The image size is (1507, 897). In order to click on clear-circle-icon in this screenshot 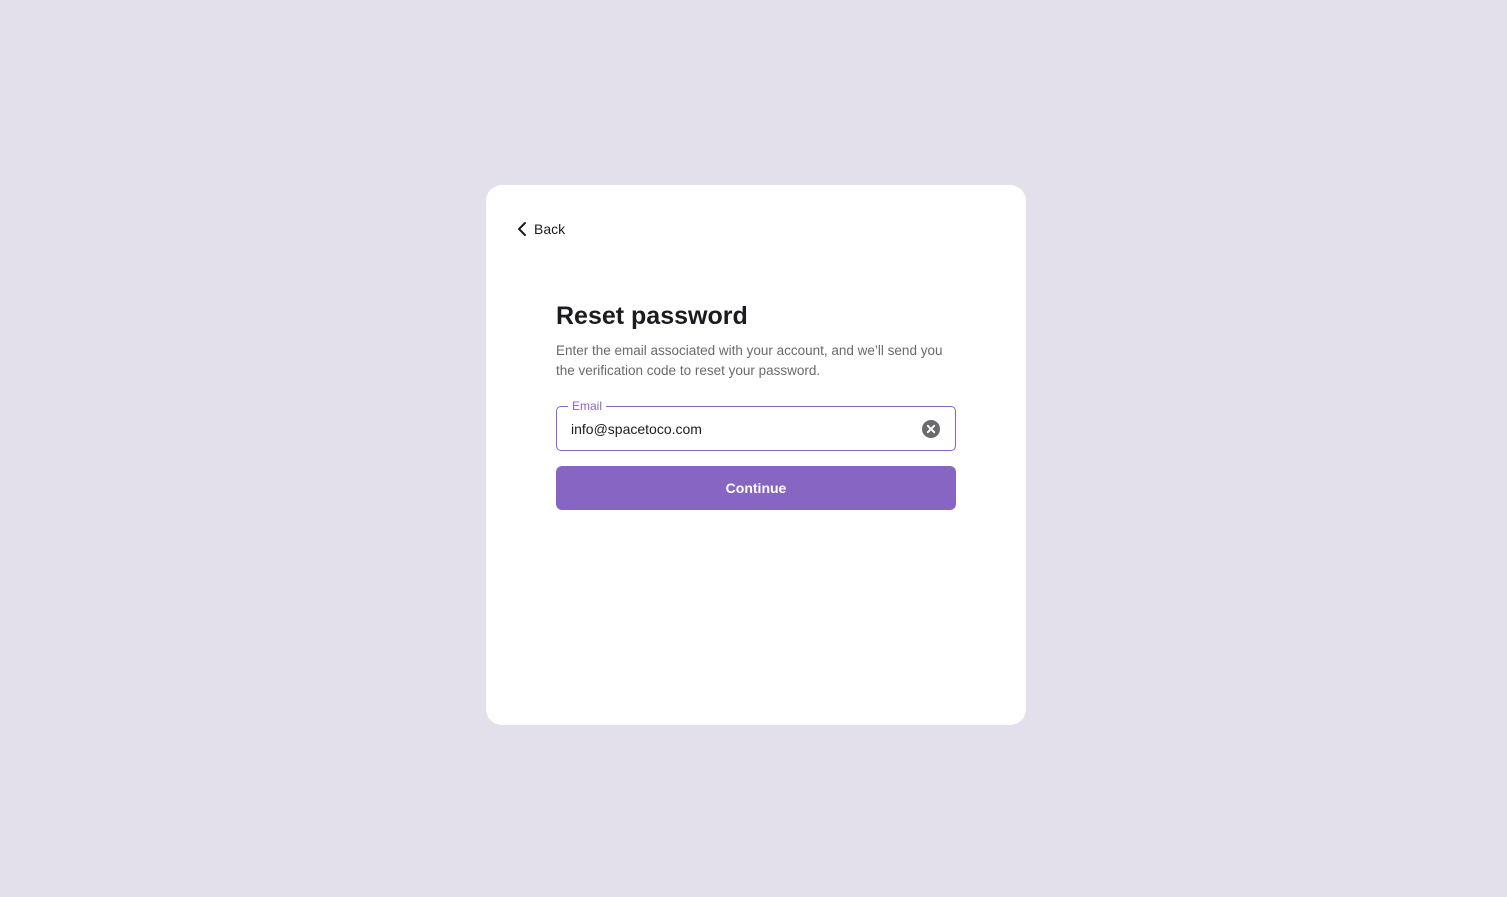, I will do `click(931, 429)`.